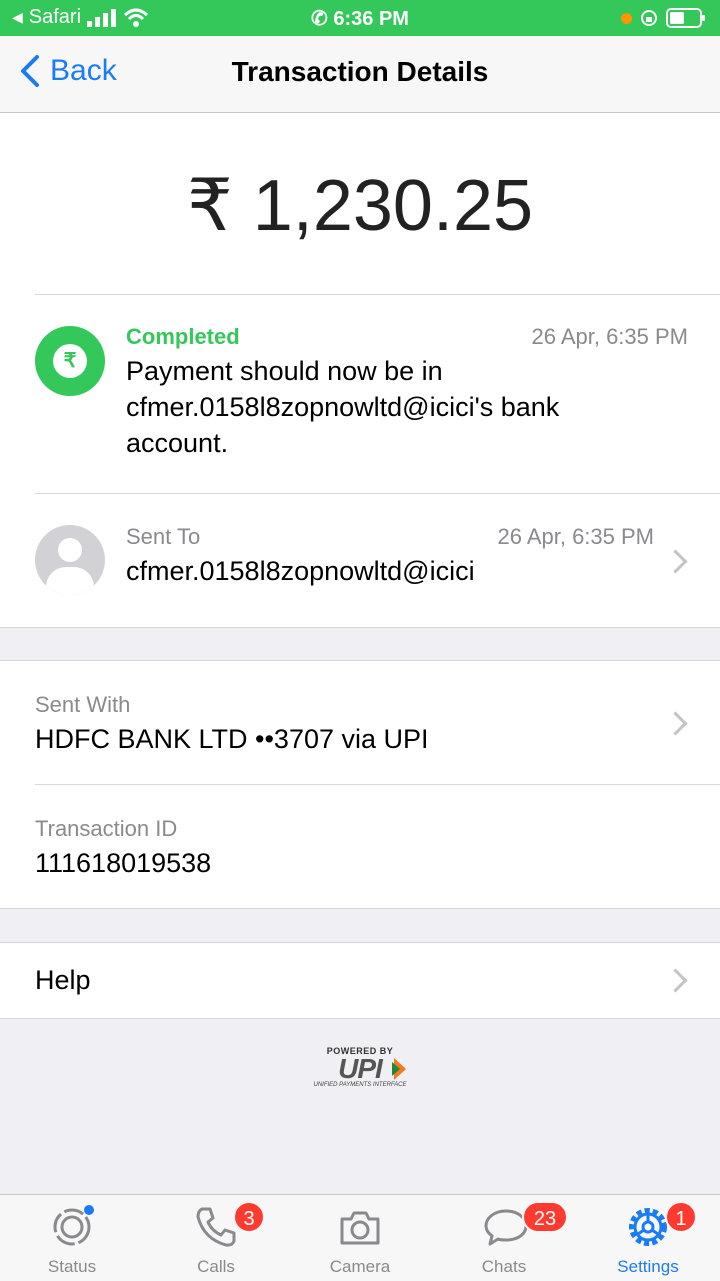 Image resolution: width=720 pixels, height=1281 pixels. What do you see at coordinates (649, 18) in the screenshot?
I see `rotation-lock-icon` at bounding box center [649, 18].